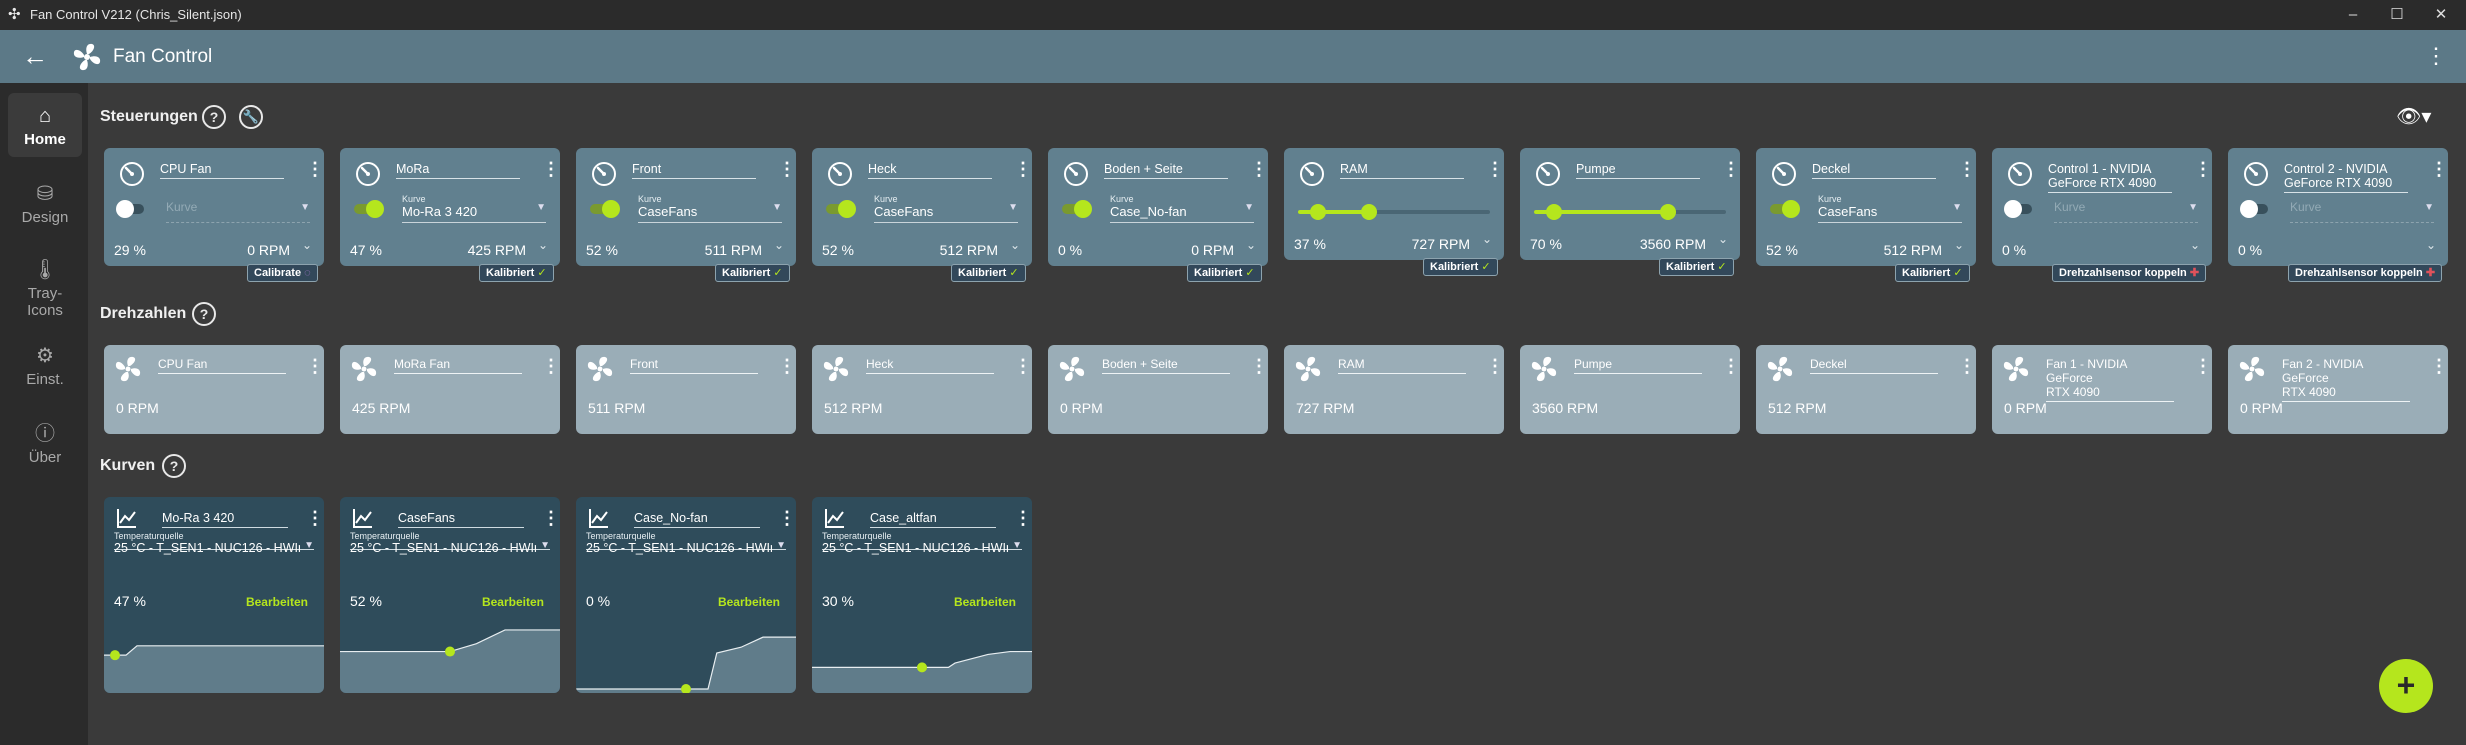 Image resolution: width=2466 pixels, height=745 pixels. What do you see at coordinates (461, 519) in the screenshot?
I see `curve-name: CaseFans` at bounding box center [461, 519].